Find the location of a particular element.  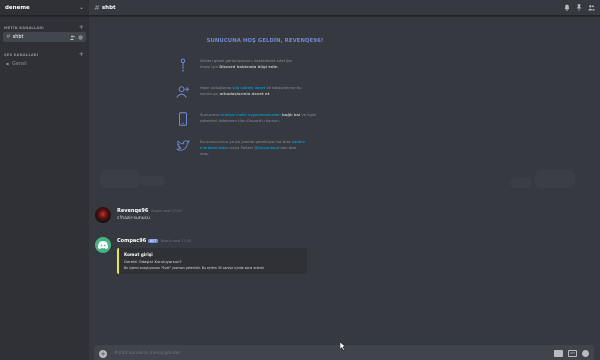

emoji-icon is located at coordinates (585, 353).